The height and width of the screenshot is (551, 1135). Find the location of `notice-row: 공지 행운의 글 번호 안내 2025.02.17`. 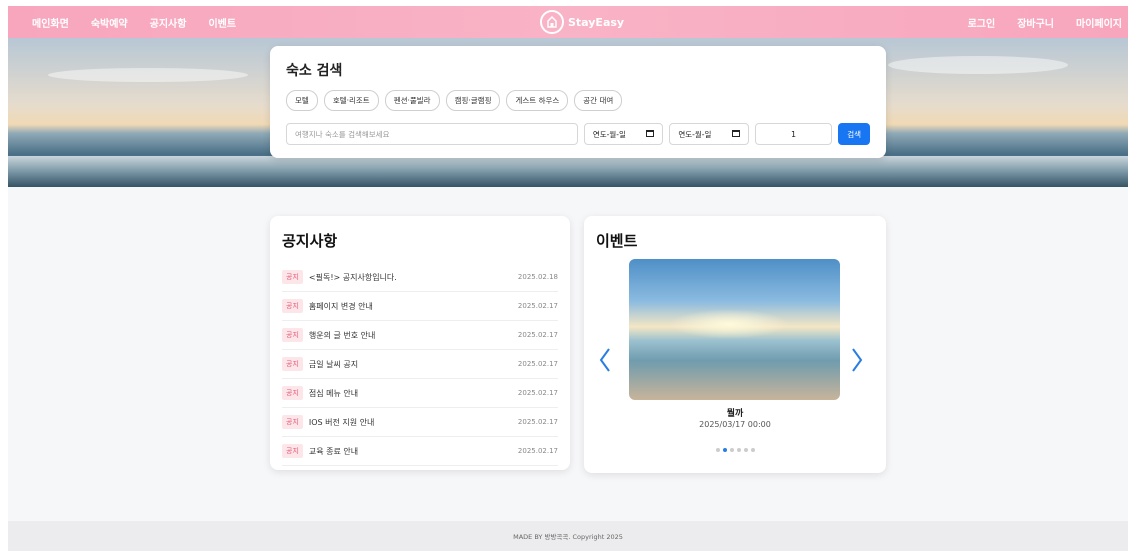

notice-row: 공지 행운의 글 번호 안내 2025.02.17 is located at coordinates (420, 335).